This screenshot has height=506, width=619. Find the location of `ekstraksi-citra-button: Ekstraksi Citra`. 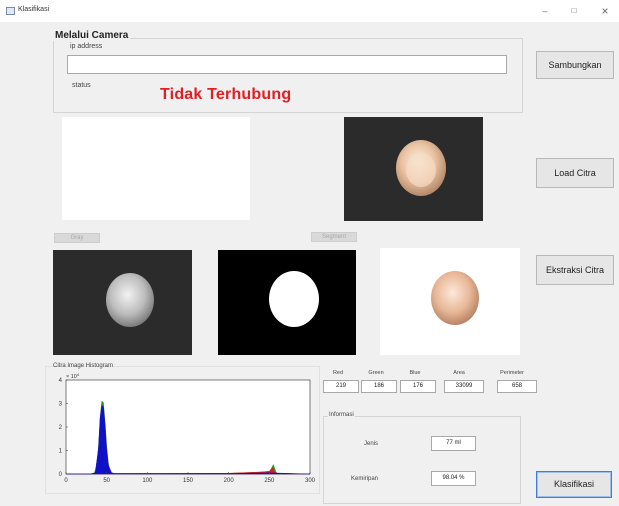

ekstraksi-citra-button: Ekstraksi Citra is located at coordinates (575, 270).